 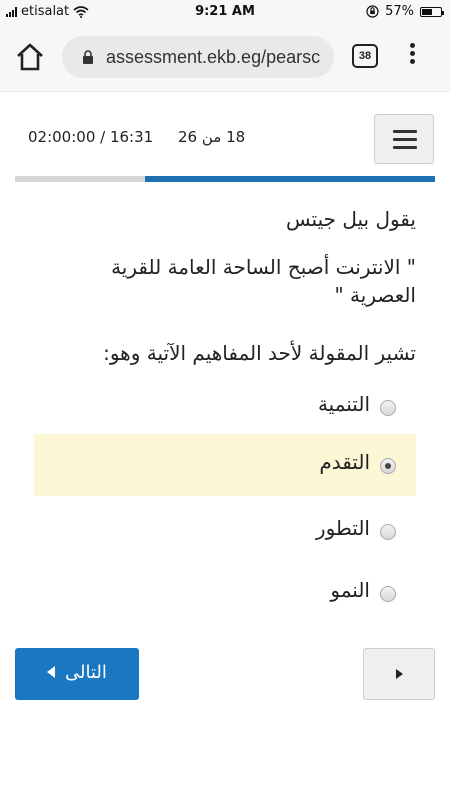 What do you see at coordinates (225, 531) in the screenshot?
I see `answer-option: التطور` at bounding box center [225, 531].